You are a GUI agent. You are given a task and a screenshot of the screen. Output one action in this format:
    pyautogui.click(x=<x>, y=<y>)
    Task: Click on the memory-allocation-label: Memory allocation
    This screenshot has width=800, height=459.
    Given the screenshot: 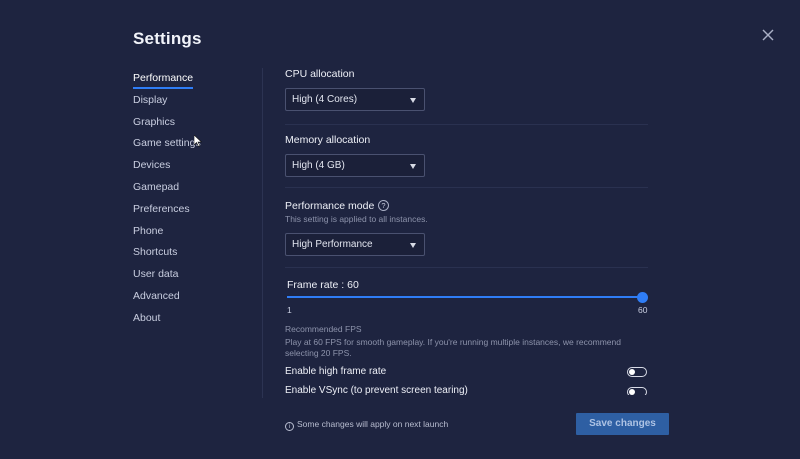 What is the action you would take?
    pyautogui.click(x=328, y=140)
    